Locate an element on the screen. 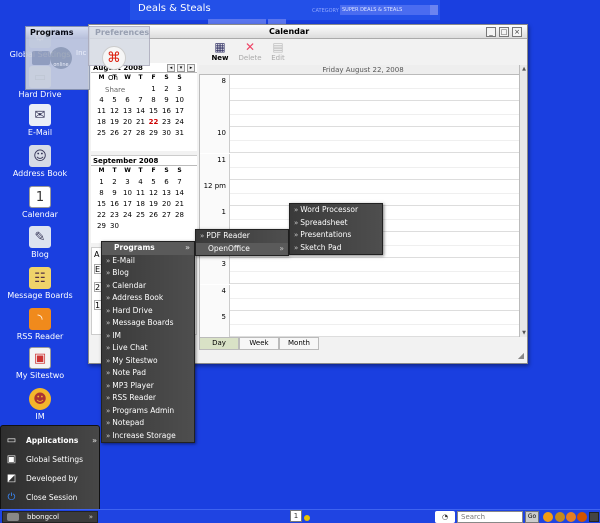 Image resolution: width=600 pixels, height=523 pixels. programs-menu-header: Programs » is located at coordinates (148, 248).